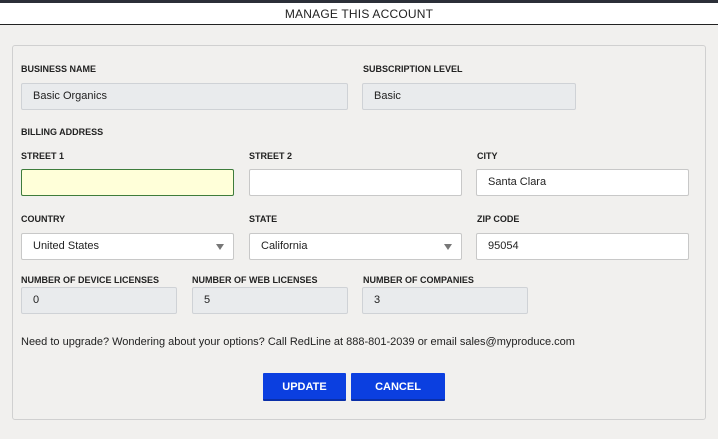 This screenshot has height=439, width=718. What do you see at coordinates (184, 96) in the screenshot?
I see `business-name-field: Basic Organics` at bounding box center [184, 96].